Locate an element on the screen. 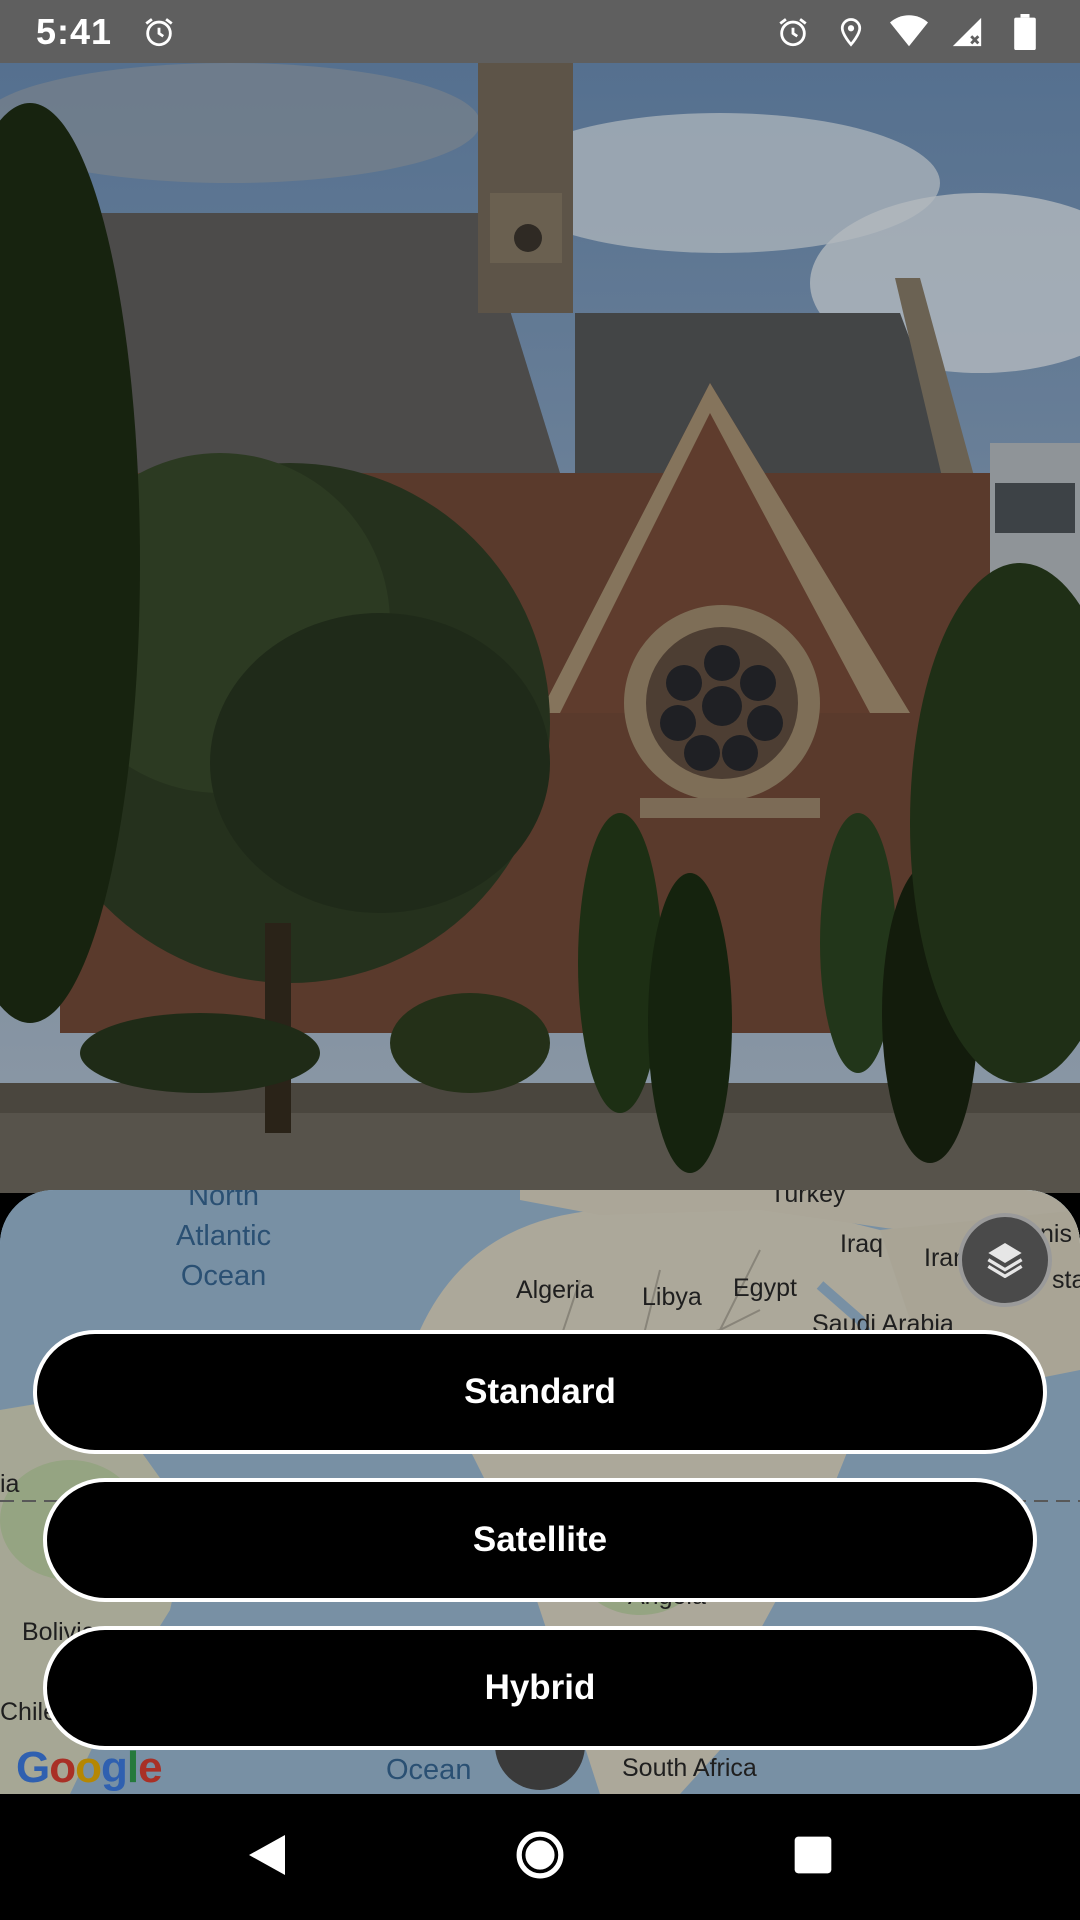  home-icon is located at coordinates (540, 1857).